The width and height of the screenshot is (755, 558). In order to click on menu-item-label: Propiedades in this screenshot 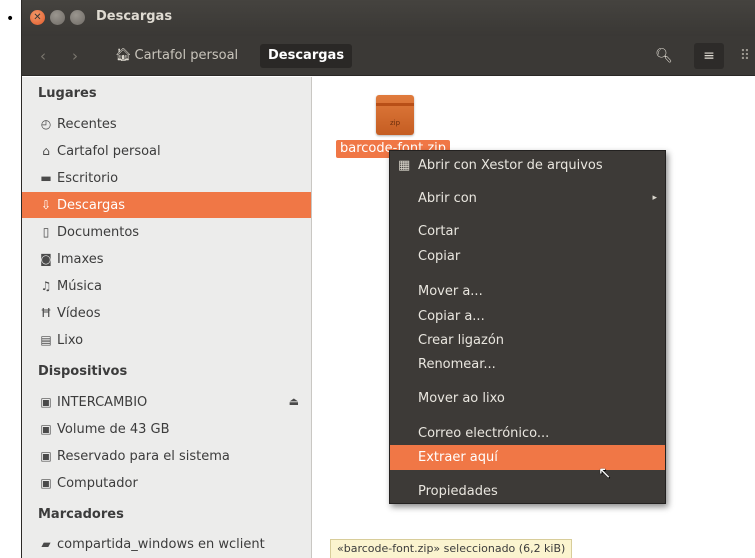, I will do `click(458, 491)`.